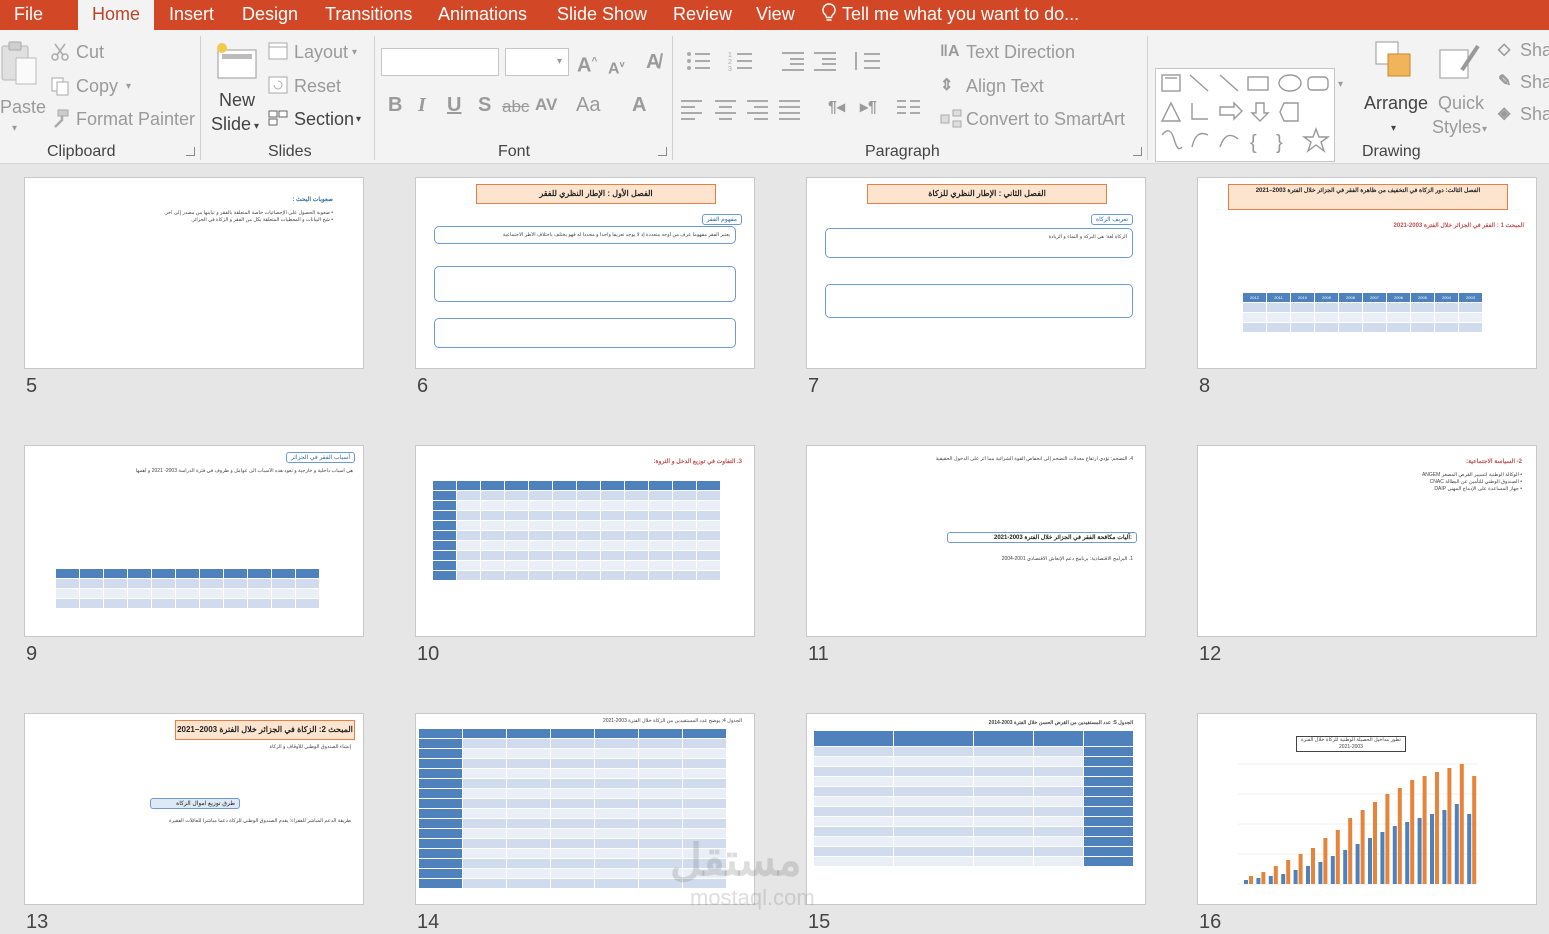 This screenshot has width=1549, height=934. What do you see at coordinates (270, 15) in the screenshot?
I see `tab-design: Design` at bounding box center [270, 15].